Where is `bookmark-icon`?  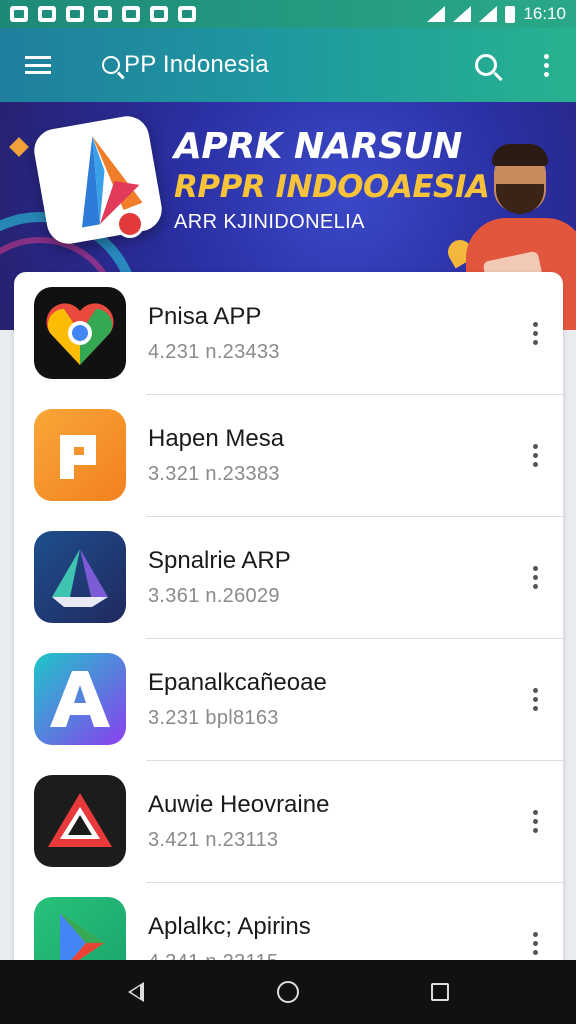
bookmark-icon is located at coordinates (103, 14).